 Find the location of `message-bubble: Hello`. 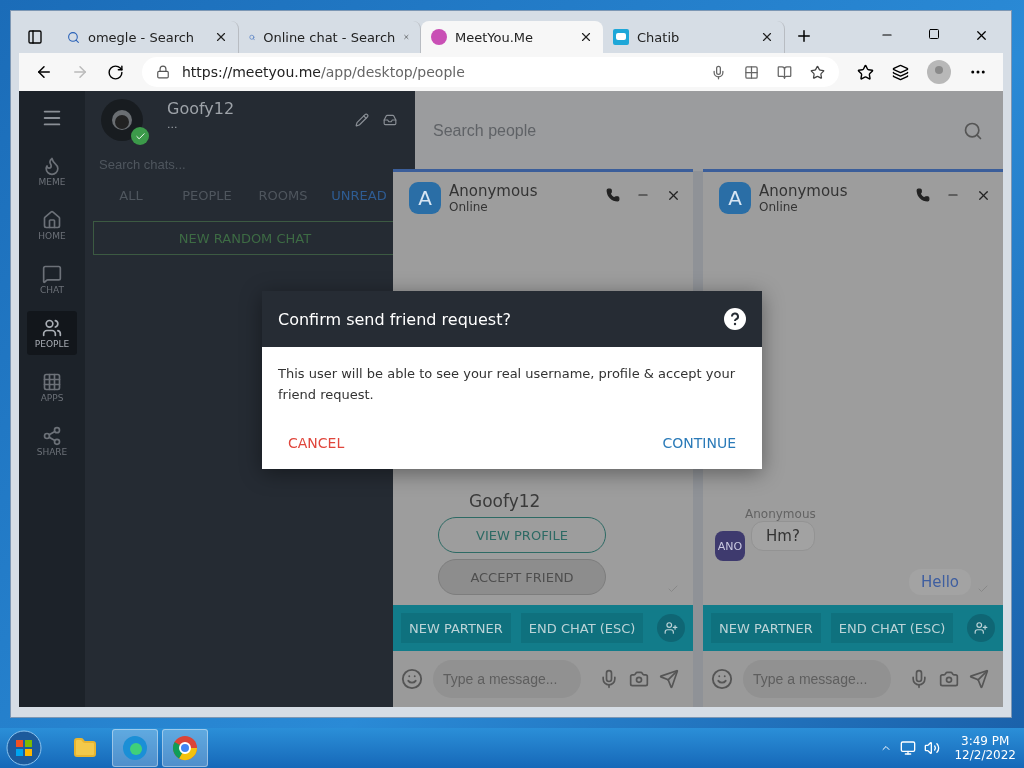

message-bubble: Hello is located at coordinates (939, 582).